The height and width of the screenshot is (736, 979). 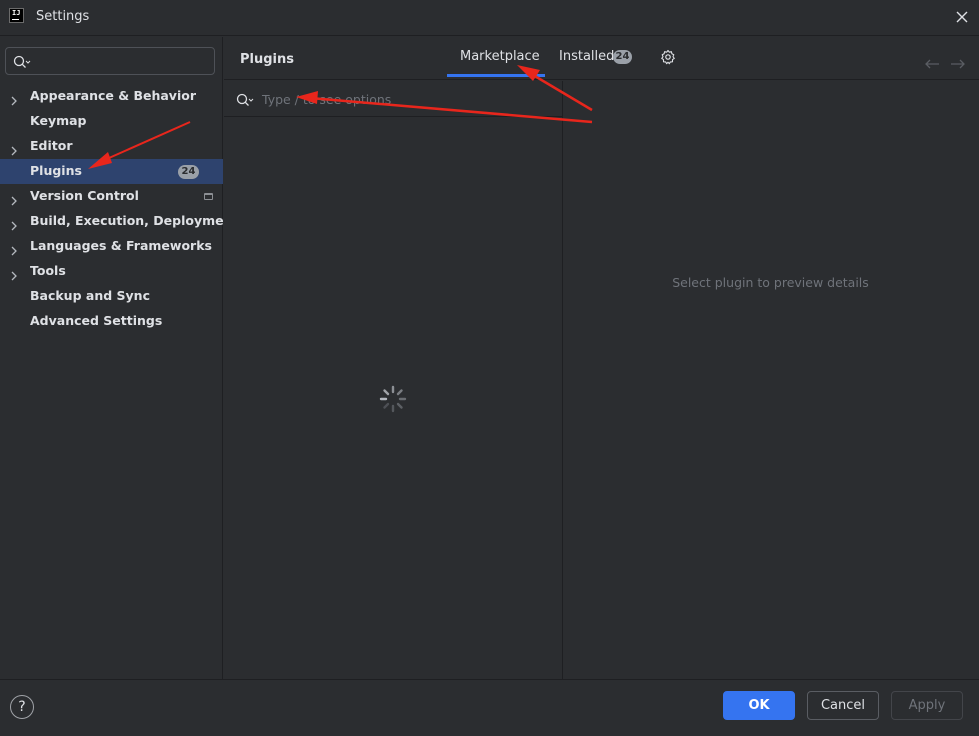 I want to click on installed-count-badge: 24, so click(x=622, y=57).